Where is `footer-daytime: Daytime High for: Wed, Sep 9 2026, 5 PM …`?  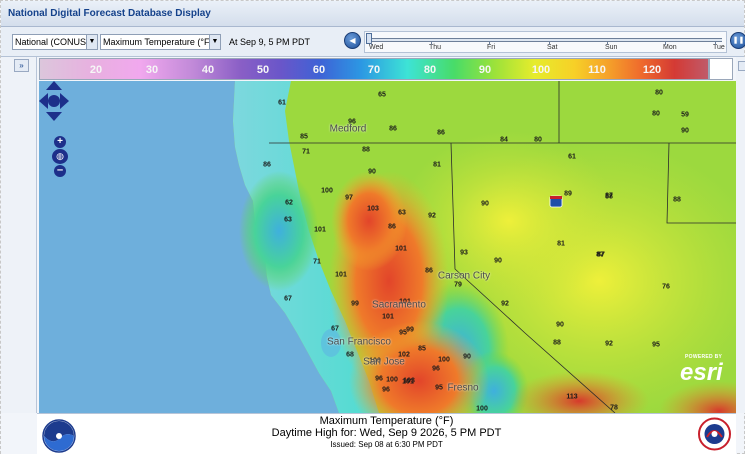
footer-daytime: Daytime High for: Wed, Sep 9 2026, 5 PM … is located at coordinates (386, 433).